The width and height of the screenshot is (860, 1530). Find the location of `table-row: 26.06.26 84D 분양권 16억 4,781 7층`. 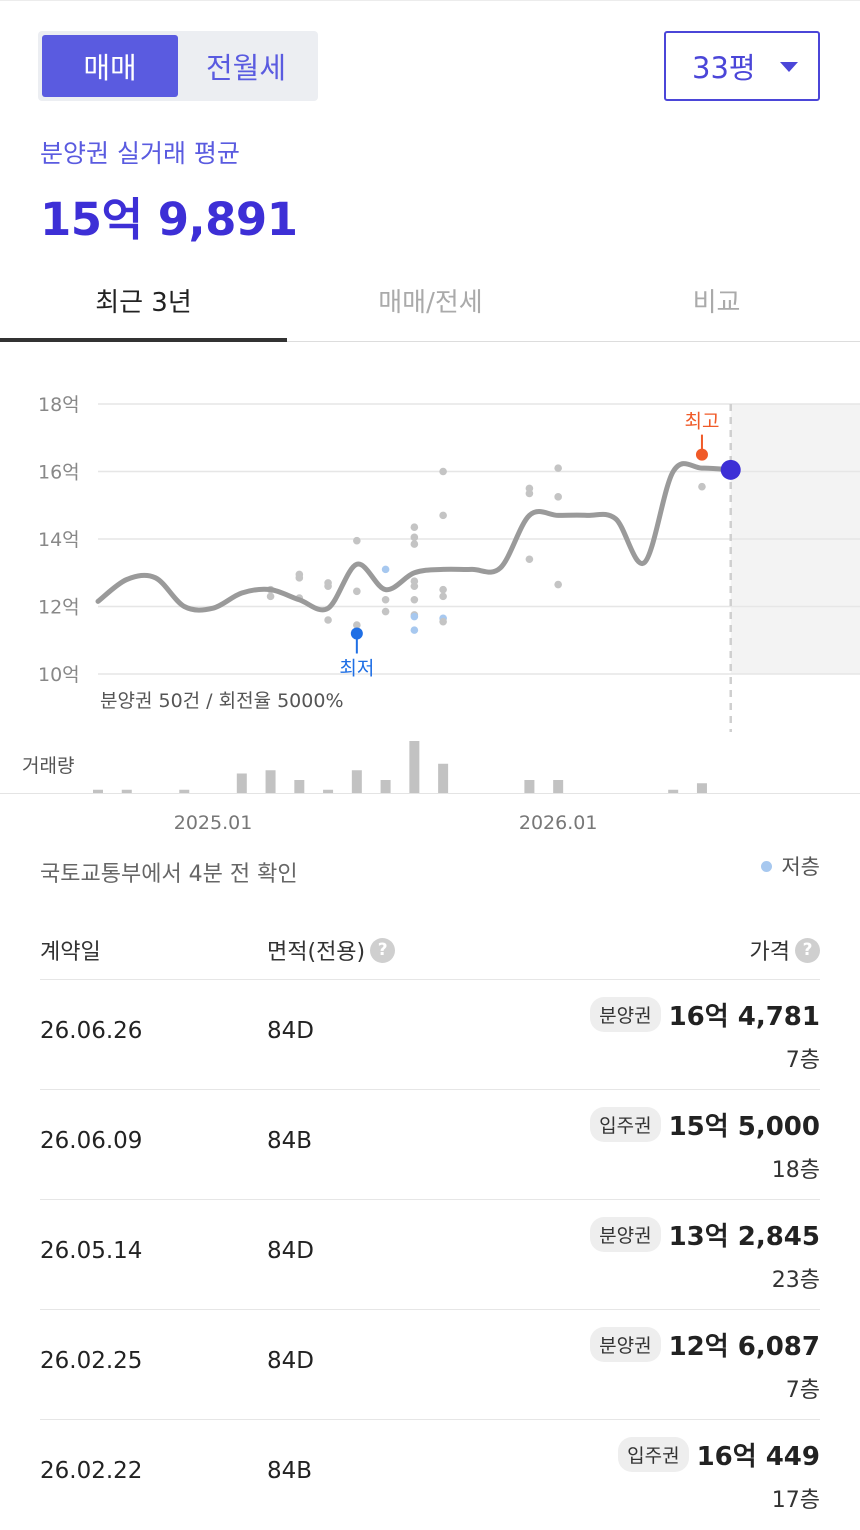

table-row: 26.06.26 84D 분양권 16억 4,781 7층 is located at coordinates (430, 1035).